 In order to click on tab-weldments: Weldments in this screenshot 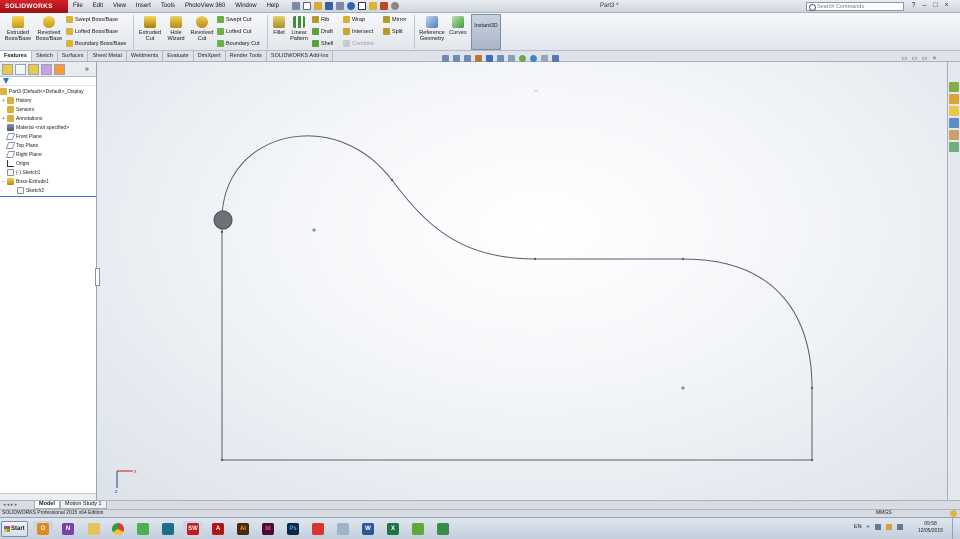, I will do `click(145, 56)`.